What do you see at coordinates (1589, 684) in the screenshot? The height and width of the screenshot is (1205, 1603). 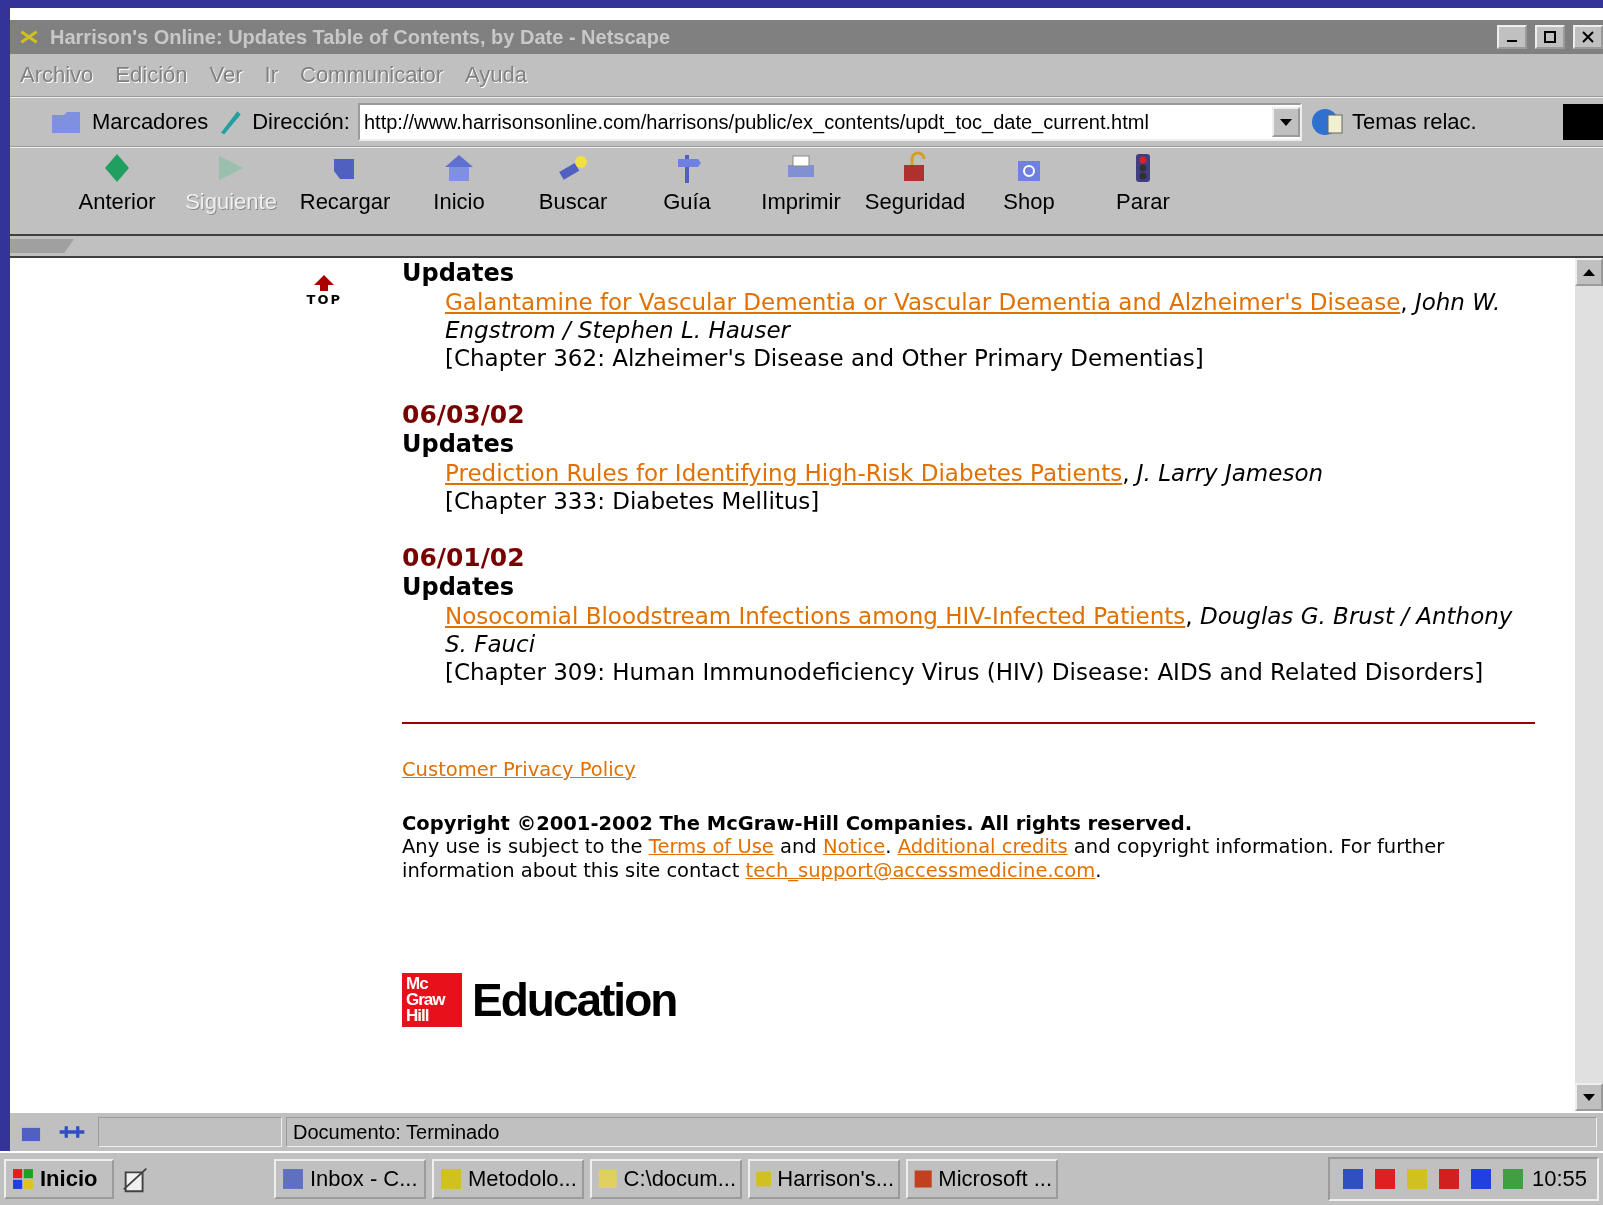 I see `scrollbar` at bounding box center [1589, 684].